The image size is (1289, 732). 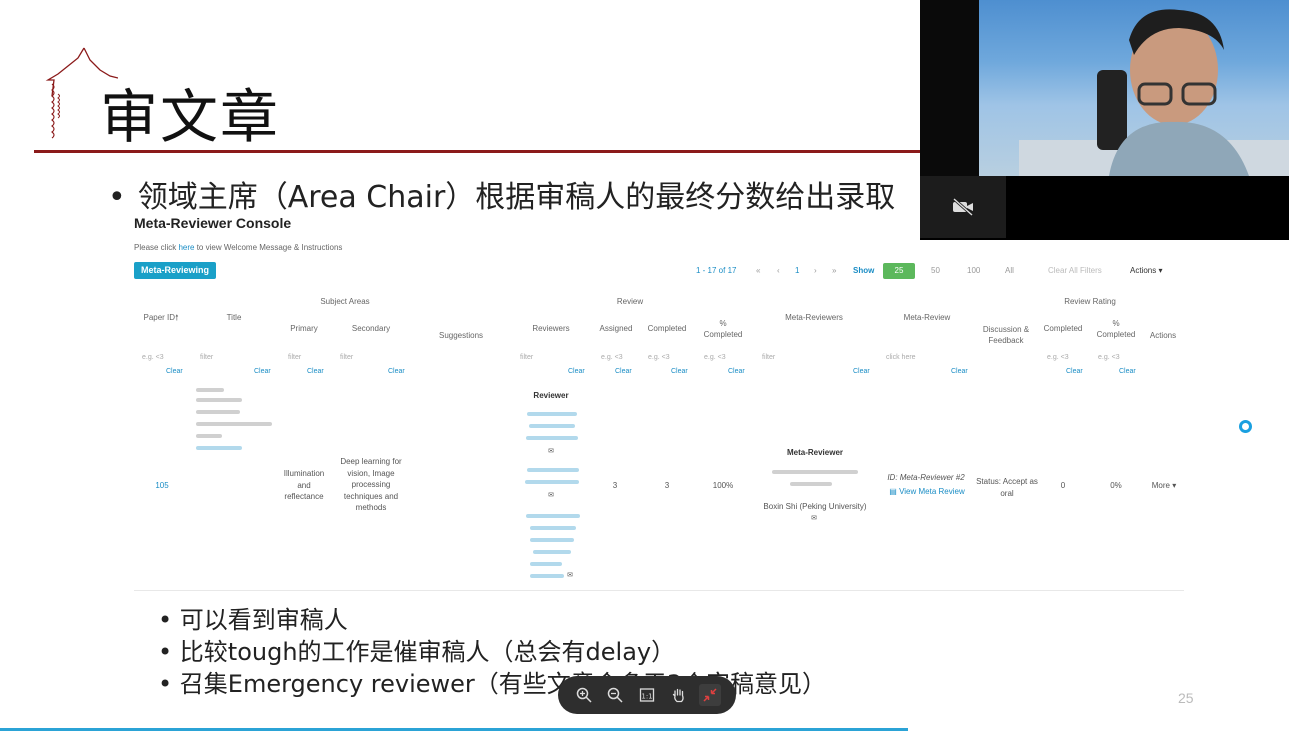 I want to click on actions-dropdown: Actions ▾, so click(x=1147, y=271).